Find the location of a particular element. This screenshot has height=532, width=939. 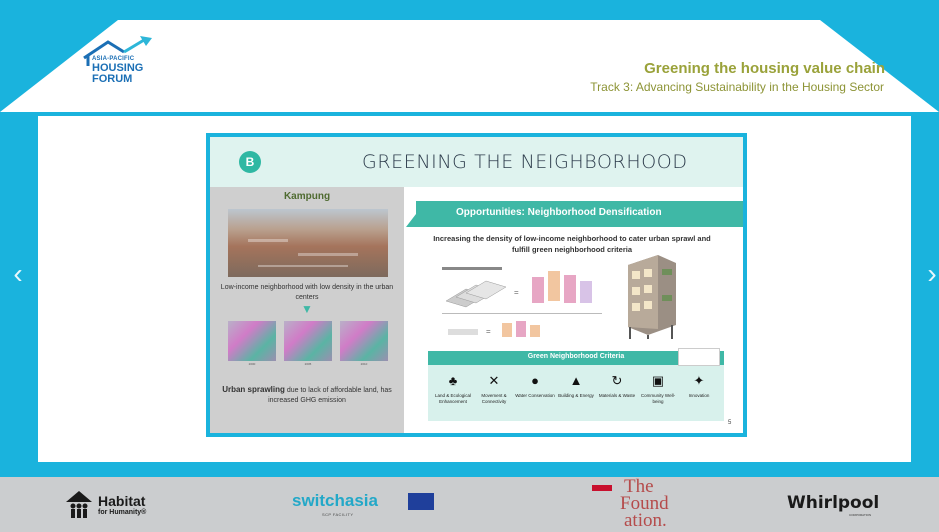

criteria-item: ▣ Community Well-being is located at coordinates (658, 394).